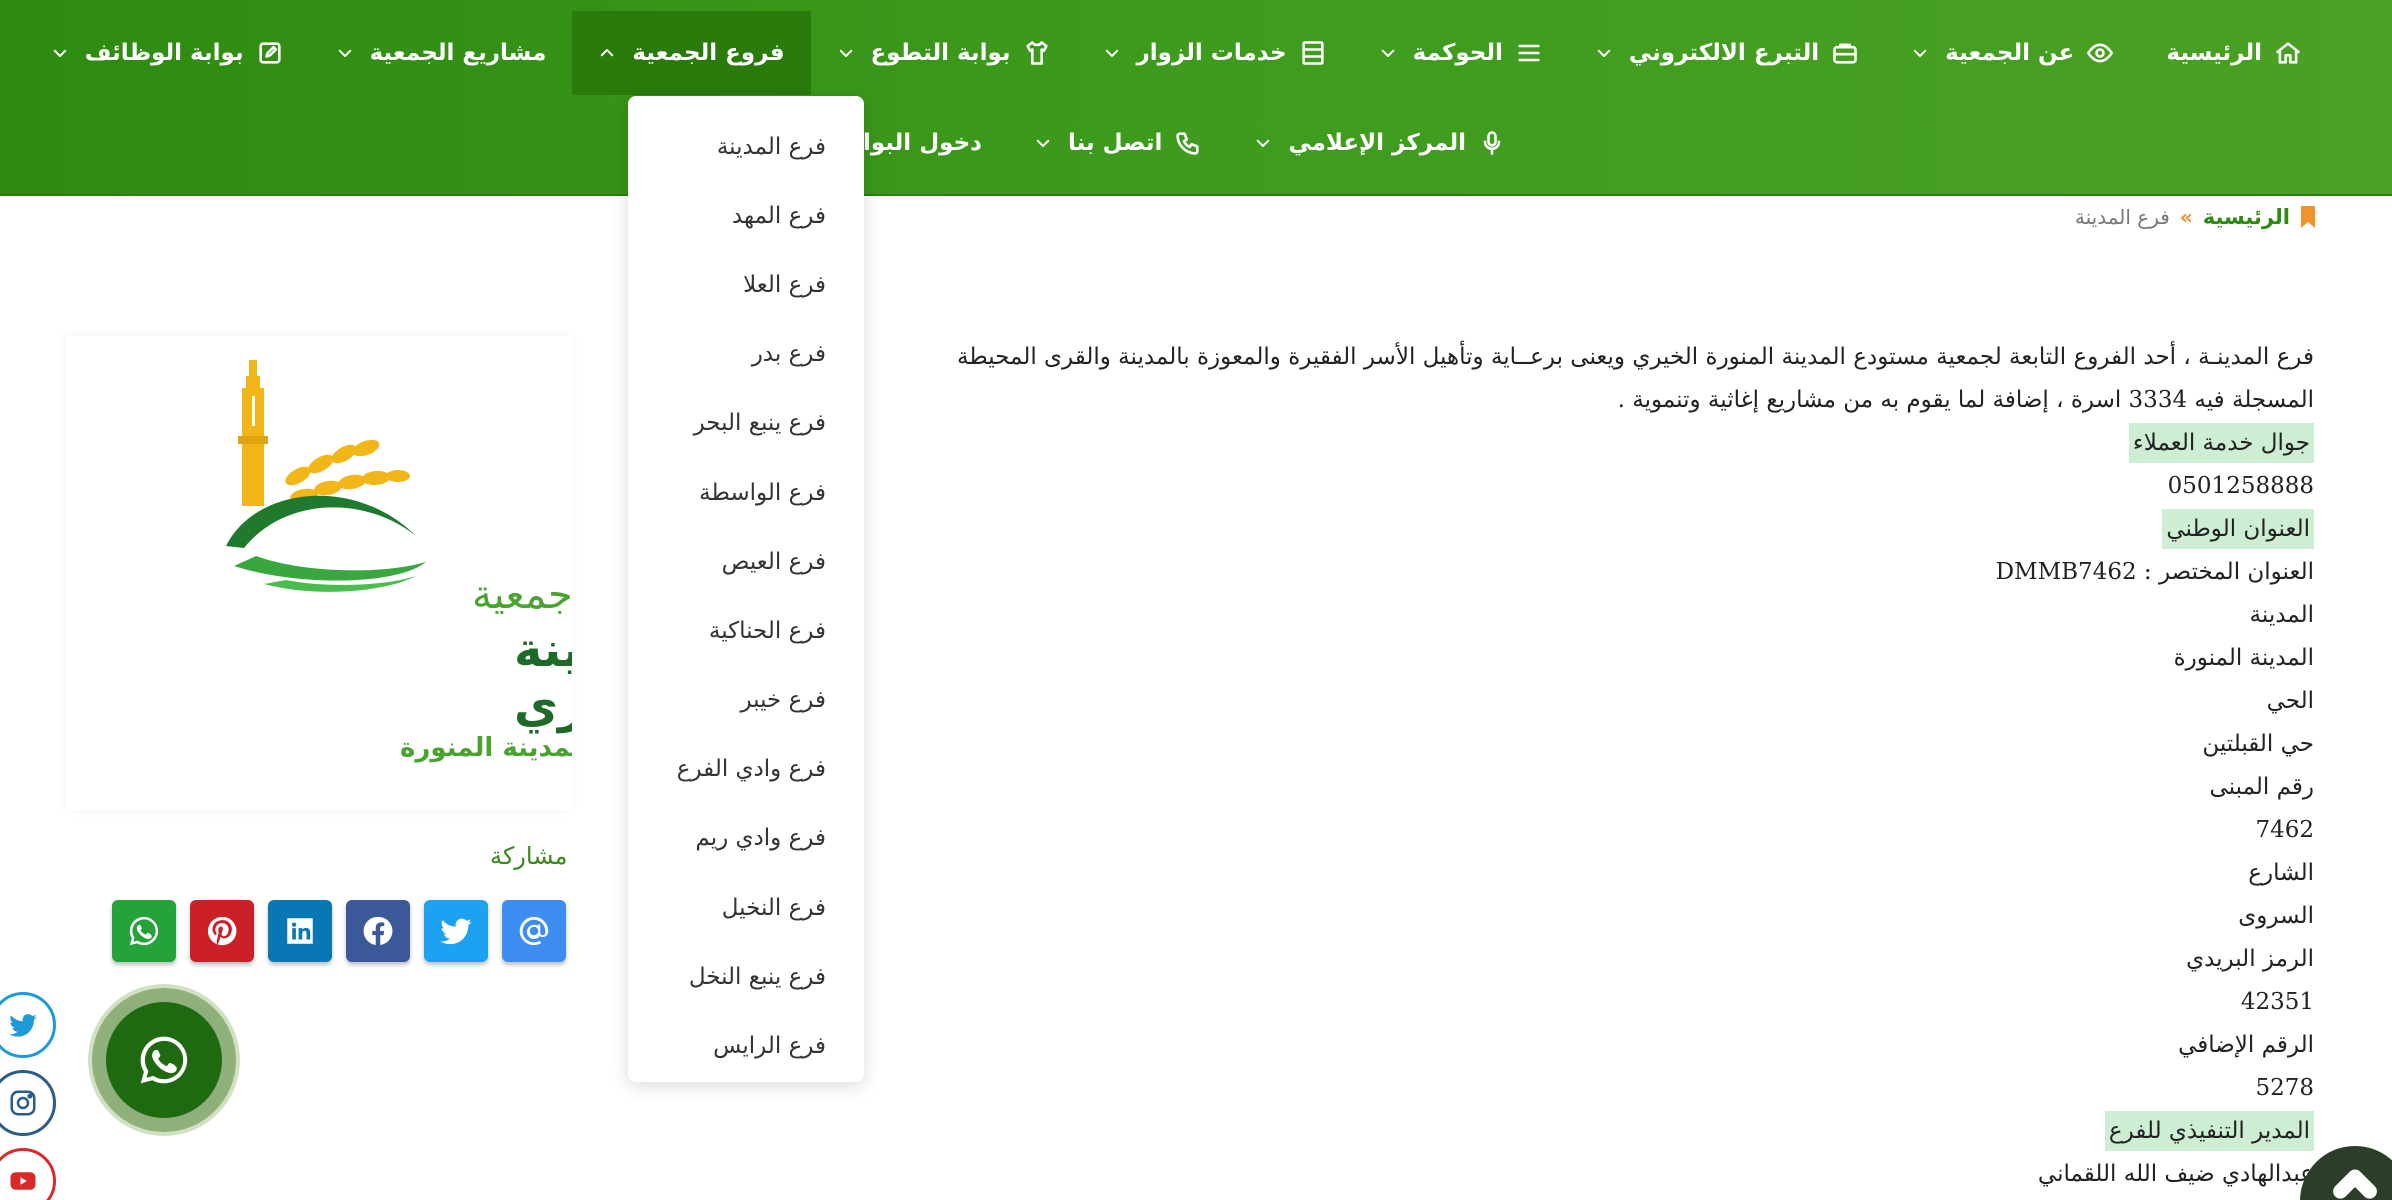 This screenshot has height=1200, width=2392. Describe the element at coordinates (2246, 1045) in the screenshot. I see `detail-value: الرقم الإضافي` at that location.